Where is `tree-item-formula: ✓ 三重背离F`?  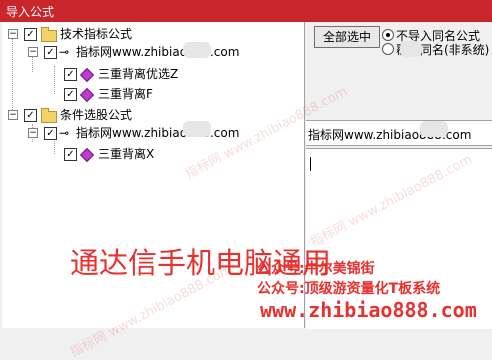
tree-item-formula: ✓ 三重背离F is located at coordinates (152, 94).